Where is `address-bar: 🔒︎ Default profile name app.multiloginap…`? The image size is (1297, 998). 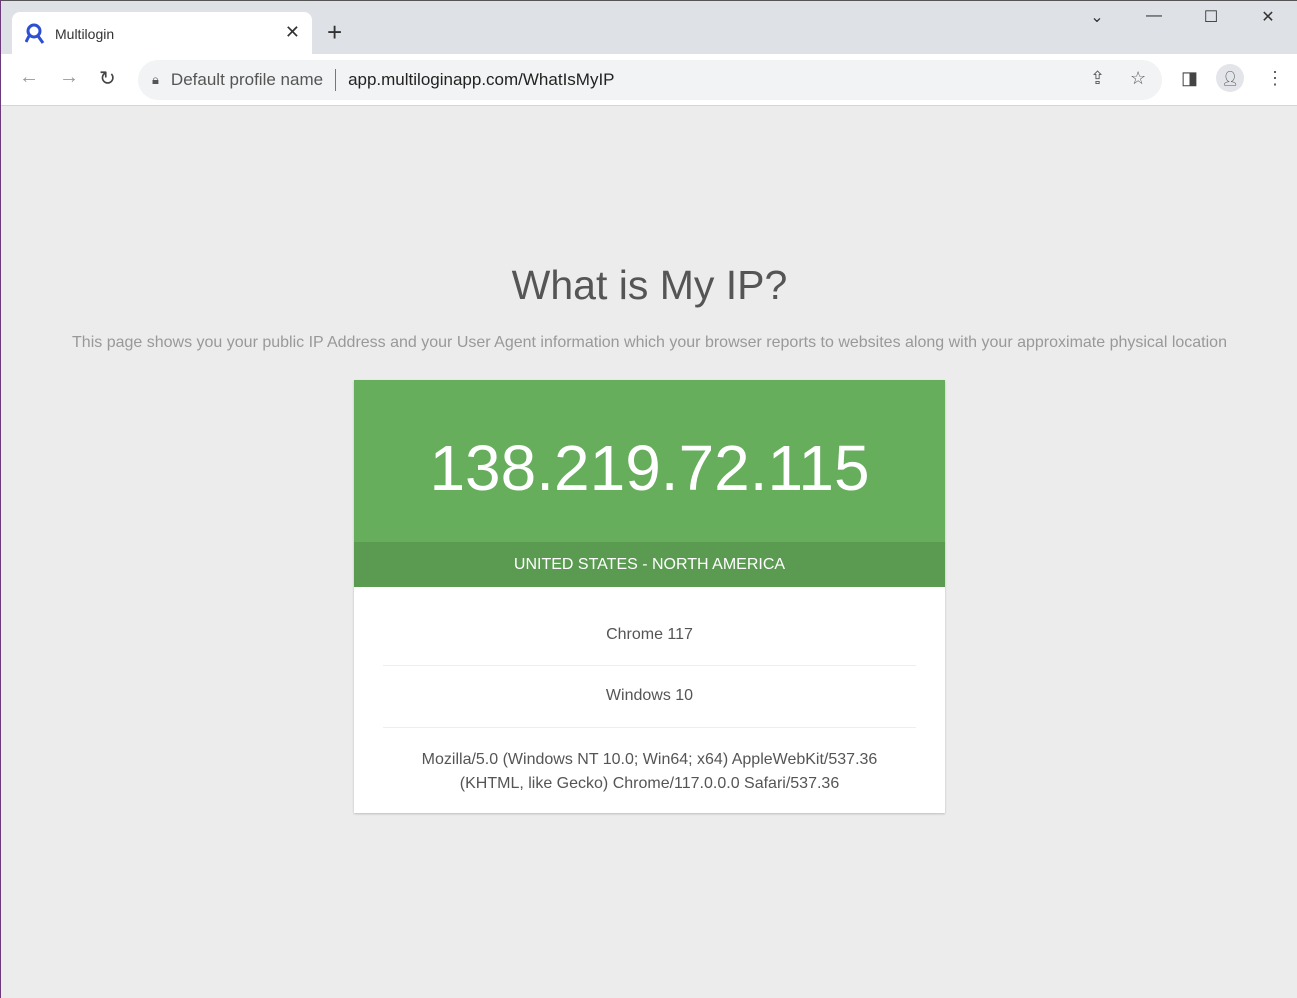
address-bar: 🔒︎ Default profile name app.multiloginap… is located at coordinates (650, 80).